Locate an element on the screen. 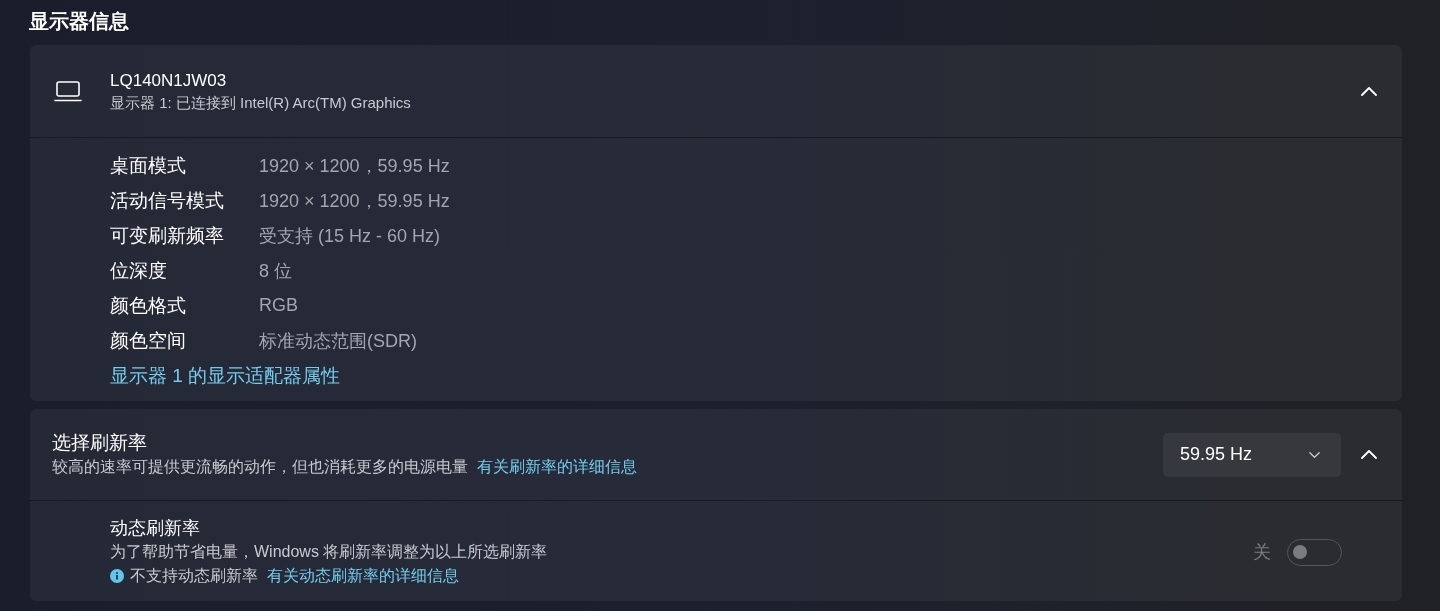 This screenshot has height=611, width=1440. refresh-rate-description: 较高的速率可提供更流畅的动作，但也消耗更多的电源电量 is located at coordinates (260, 467).